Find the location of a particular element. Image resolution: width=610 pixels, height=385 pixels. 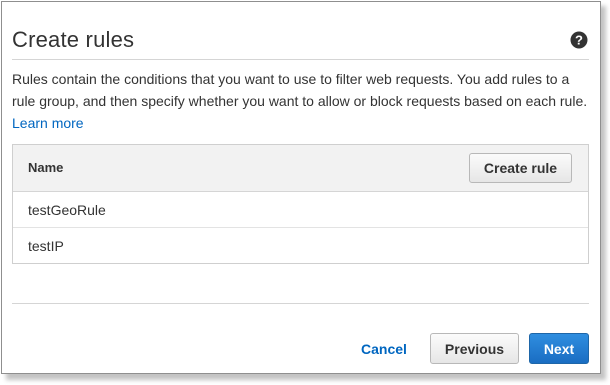

table-row: testIP is located at coordinates (300, 246).